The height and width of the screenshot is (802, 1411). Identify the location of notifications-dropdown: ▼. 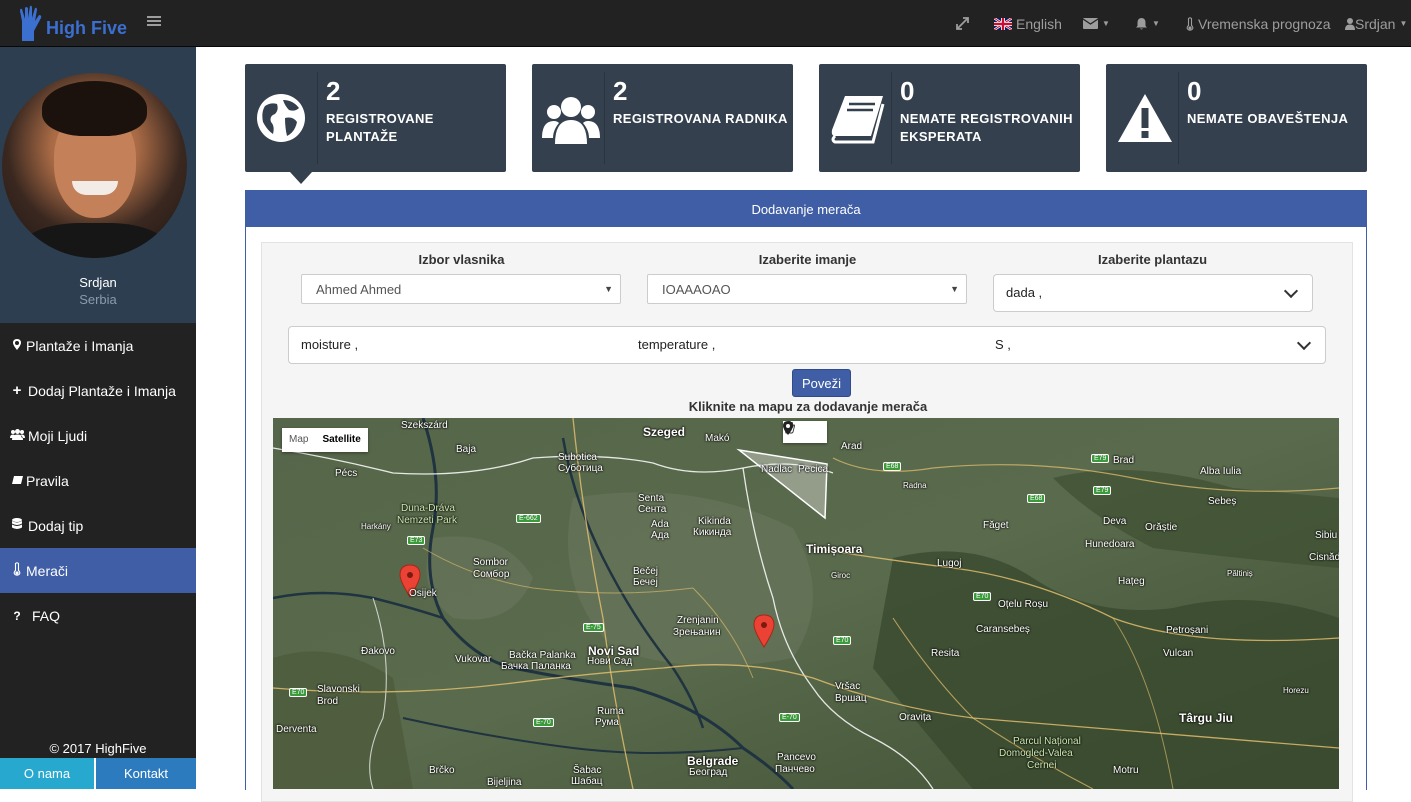
(1147, 23).